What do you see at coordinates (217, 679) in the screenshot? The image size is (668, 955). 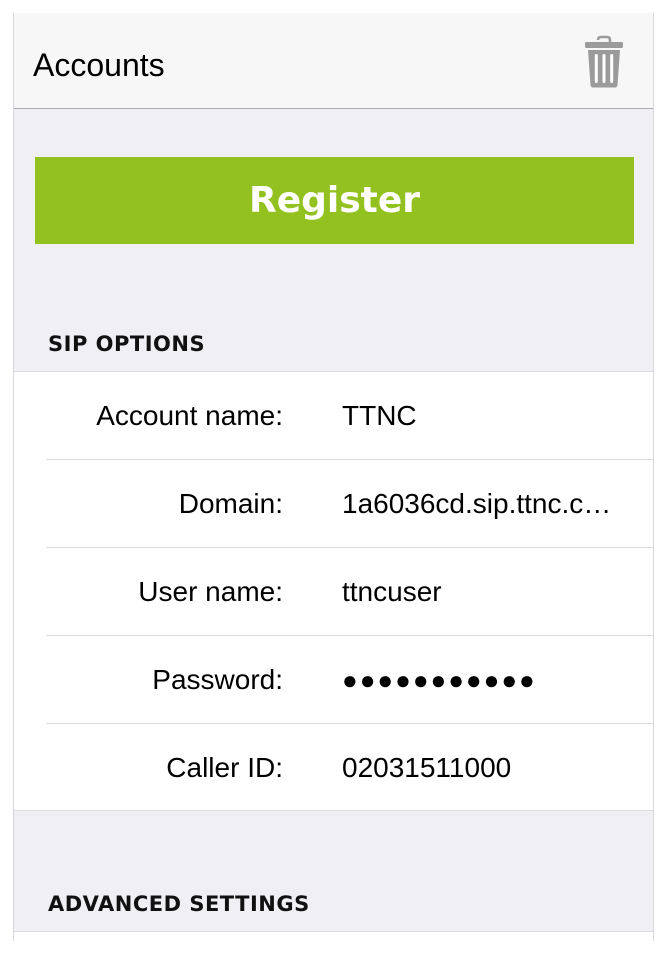 I see `password-label: Password:` at bounding box center [217, 679].